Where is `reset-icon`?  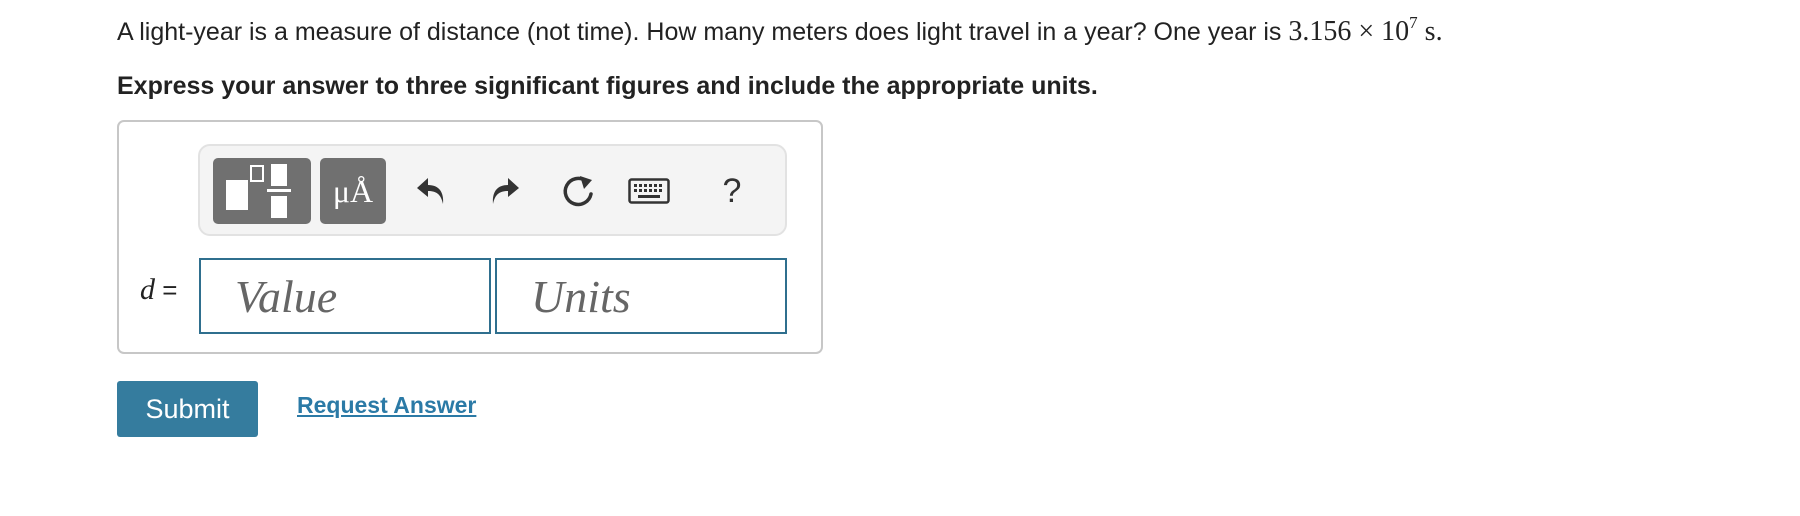
reset-icon is located at coordinates (578, 191).